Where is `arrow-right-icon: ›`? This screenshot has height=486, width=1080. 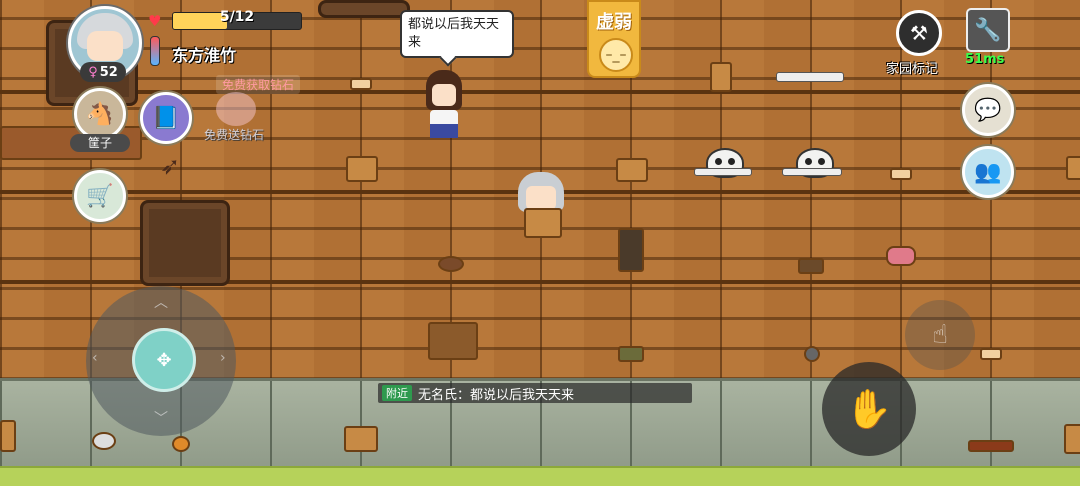 arrow-right-icon: › is located at coordinates (223, 358).